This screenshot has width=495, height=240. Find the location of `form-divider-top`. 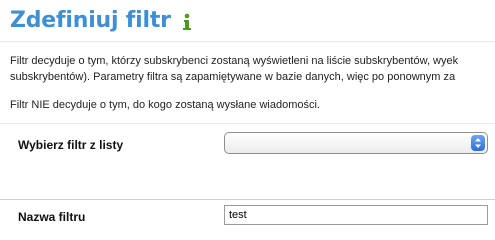

form-divider-top is located at coordinates (247, 123).